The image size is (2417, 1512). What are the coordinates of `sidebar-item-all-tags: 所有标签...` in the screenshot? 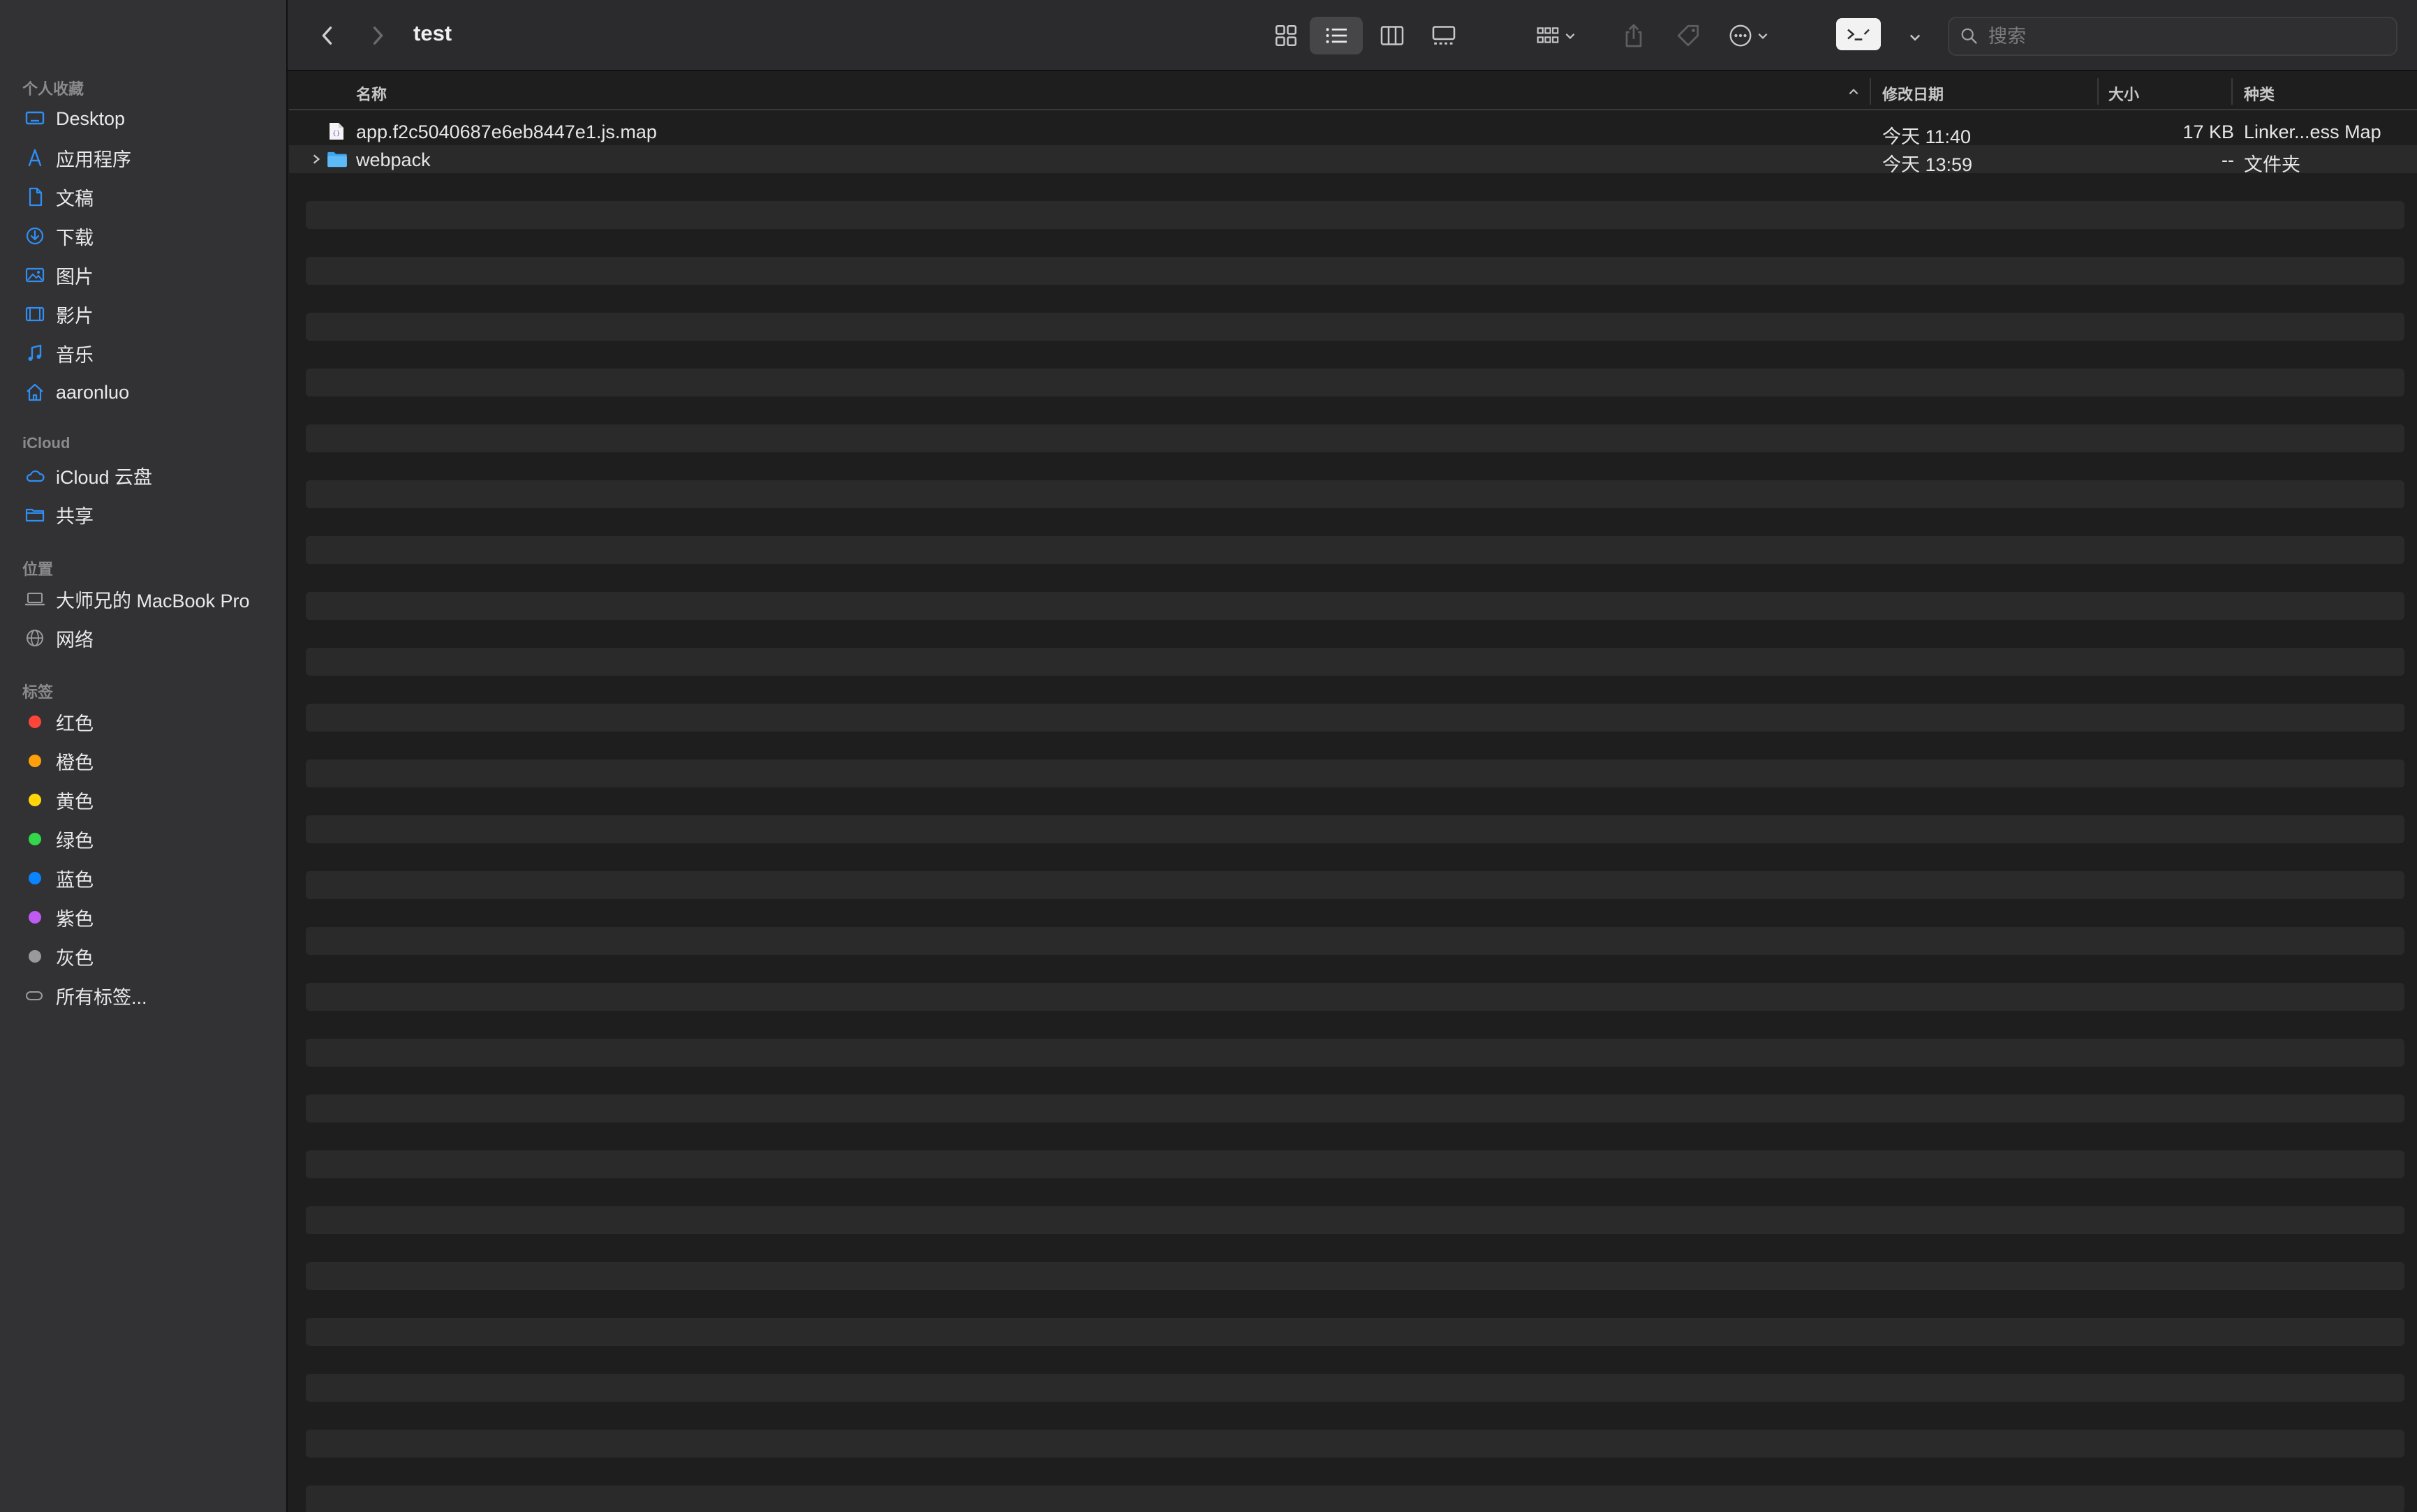 It's located at (150, 995).